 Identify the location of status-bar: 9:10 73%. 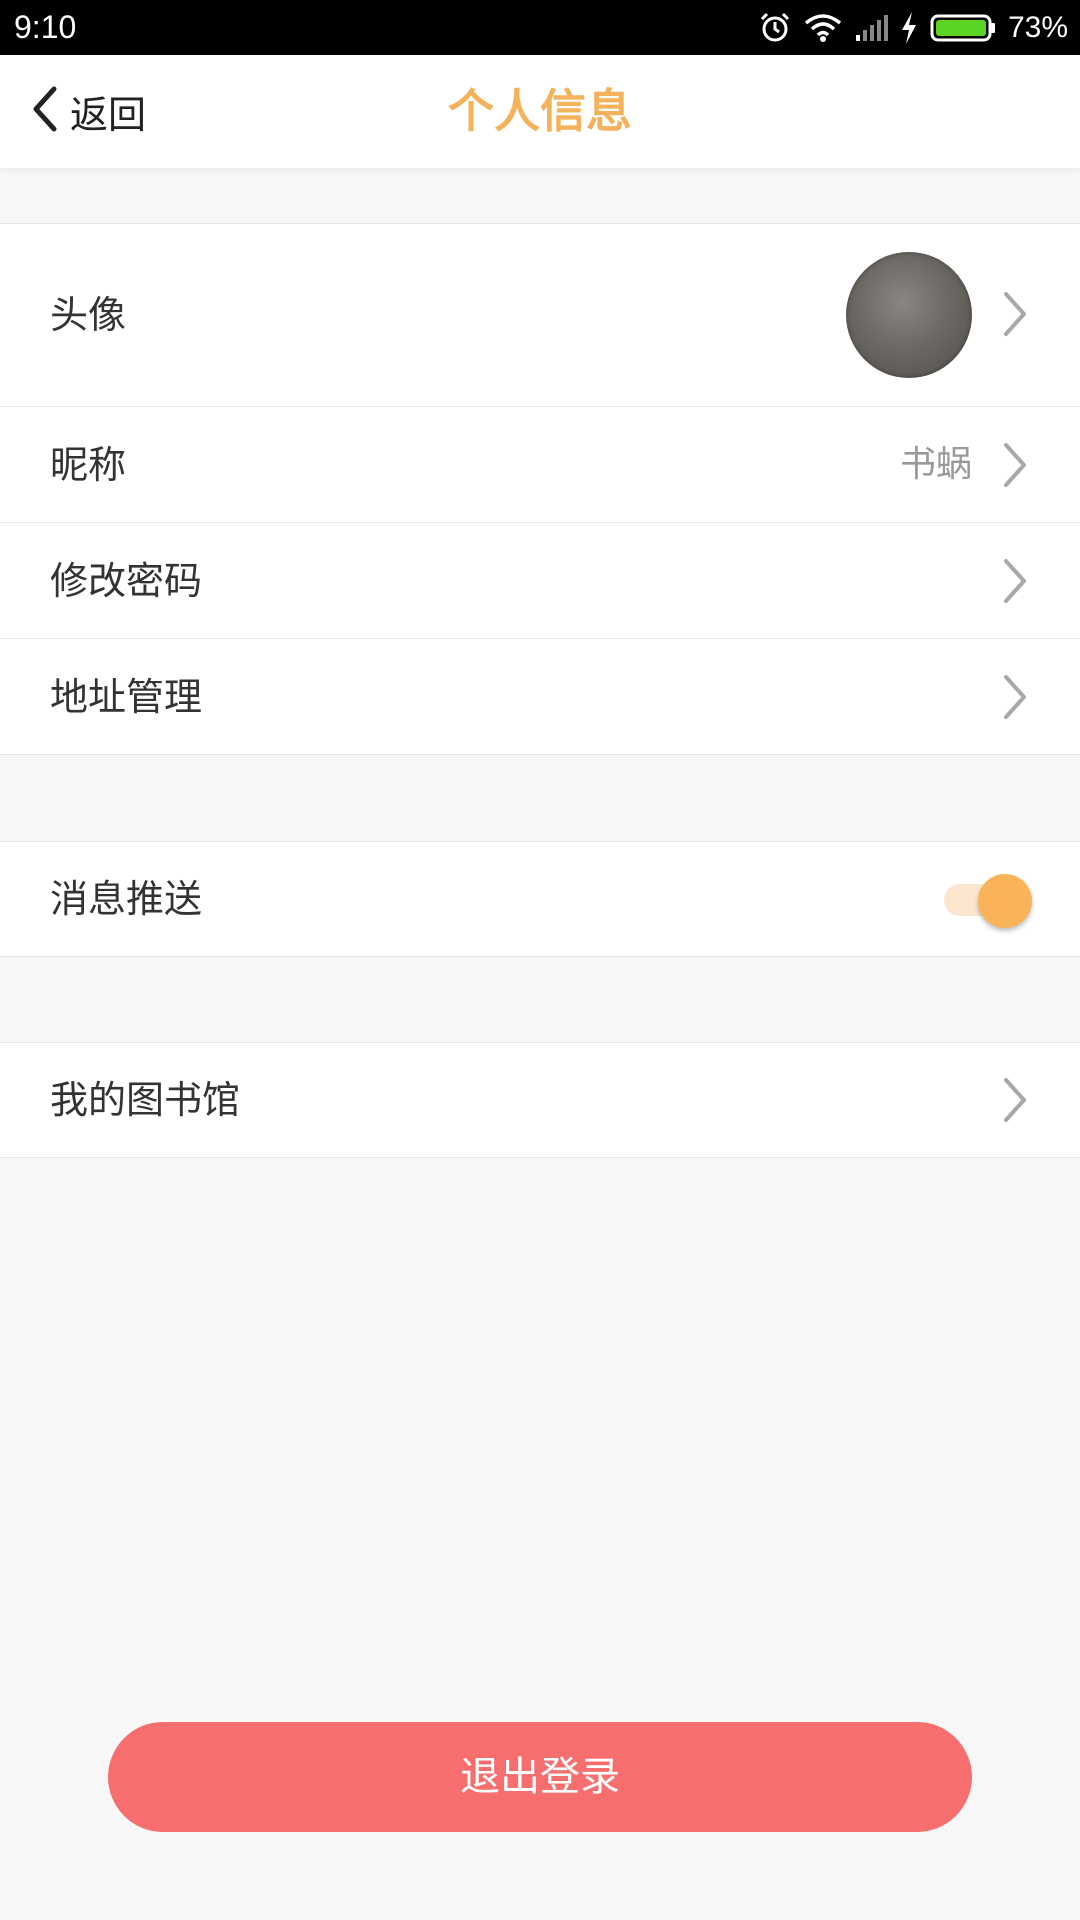
(540, 27).